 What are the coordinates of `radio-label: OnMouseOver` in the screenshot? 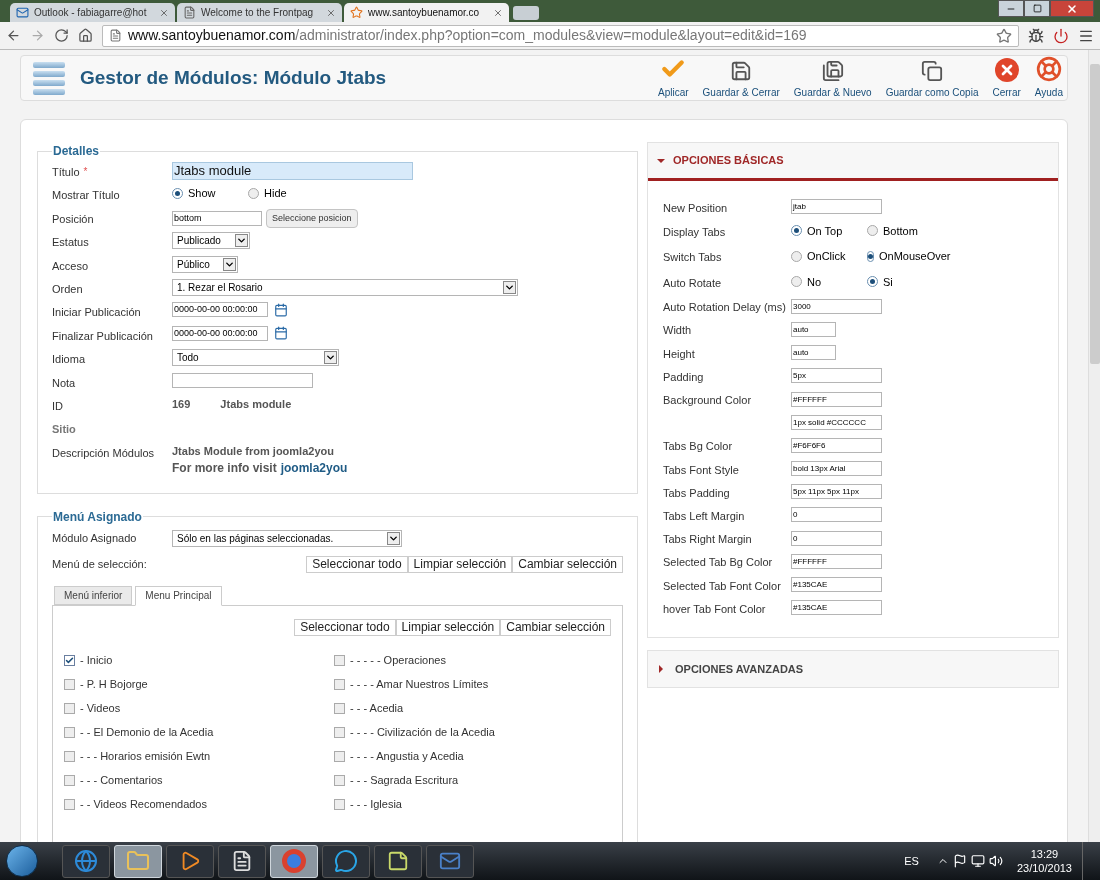 It's located at (915, 257).